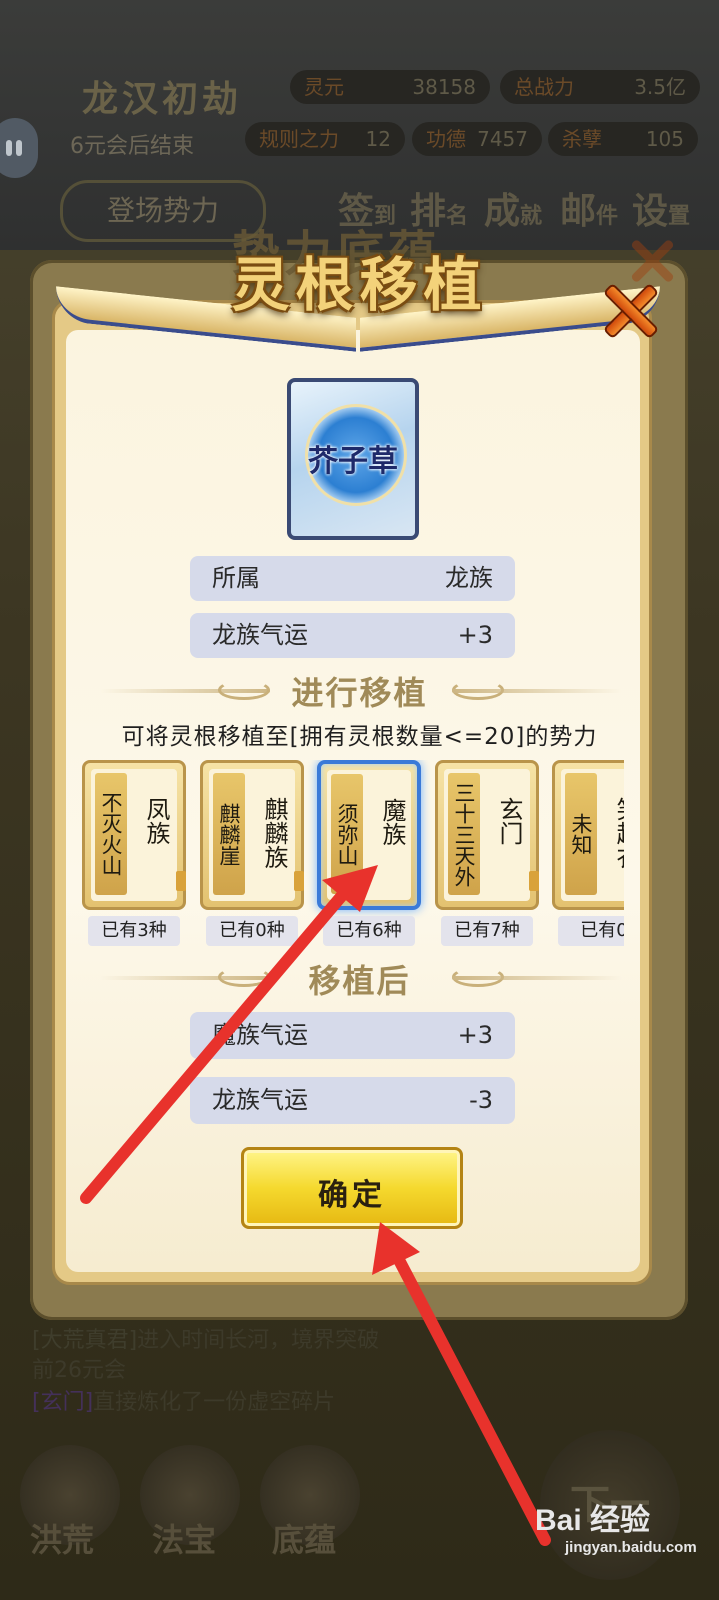 The image size is (719, 1600). What do you see at coordinates (600, 87) in the screenshot?
I see `stat-power: 总战力 3.5亿` at bounding box center [600, 87].